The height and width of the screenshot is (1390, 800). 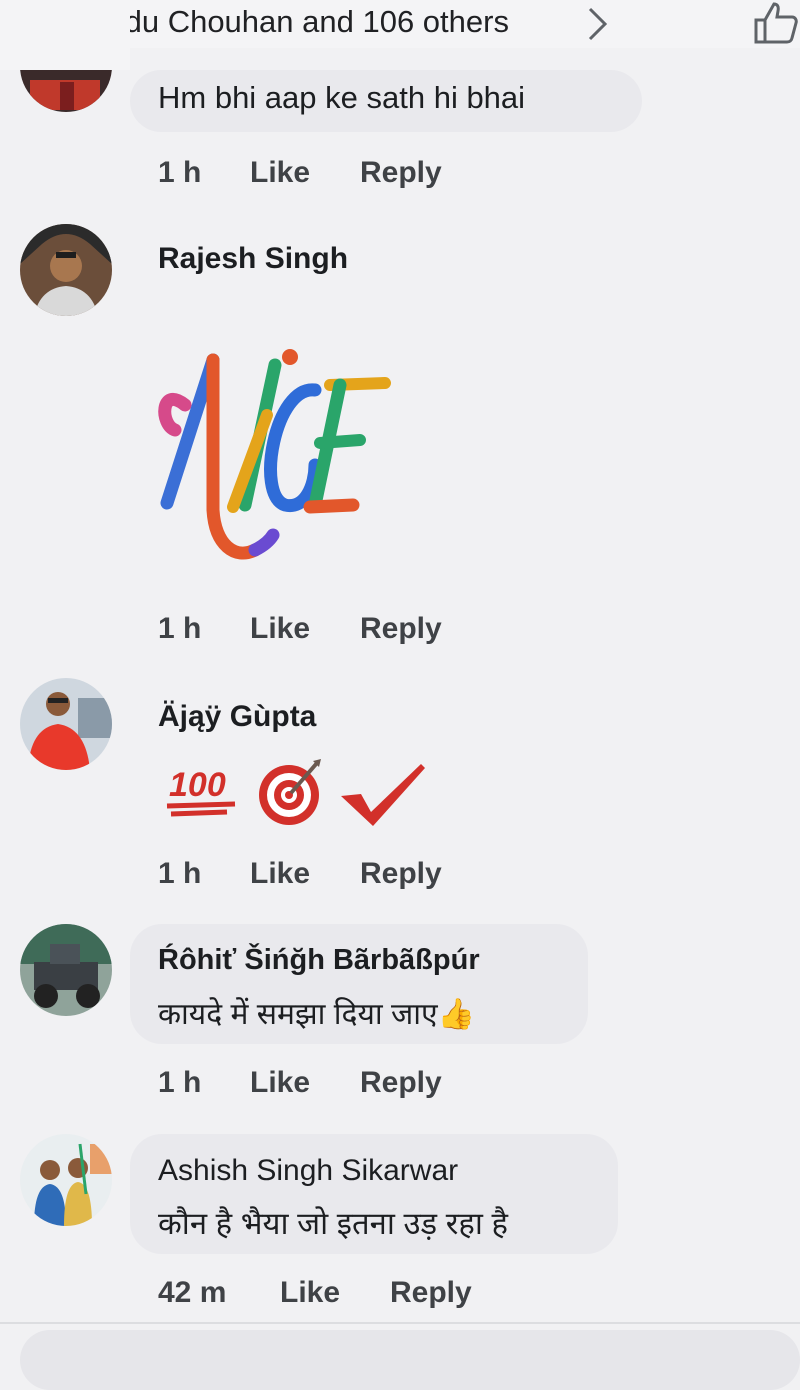 I want to click on like-outline-icon, so click(x=776, y=22).